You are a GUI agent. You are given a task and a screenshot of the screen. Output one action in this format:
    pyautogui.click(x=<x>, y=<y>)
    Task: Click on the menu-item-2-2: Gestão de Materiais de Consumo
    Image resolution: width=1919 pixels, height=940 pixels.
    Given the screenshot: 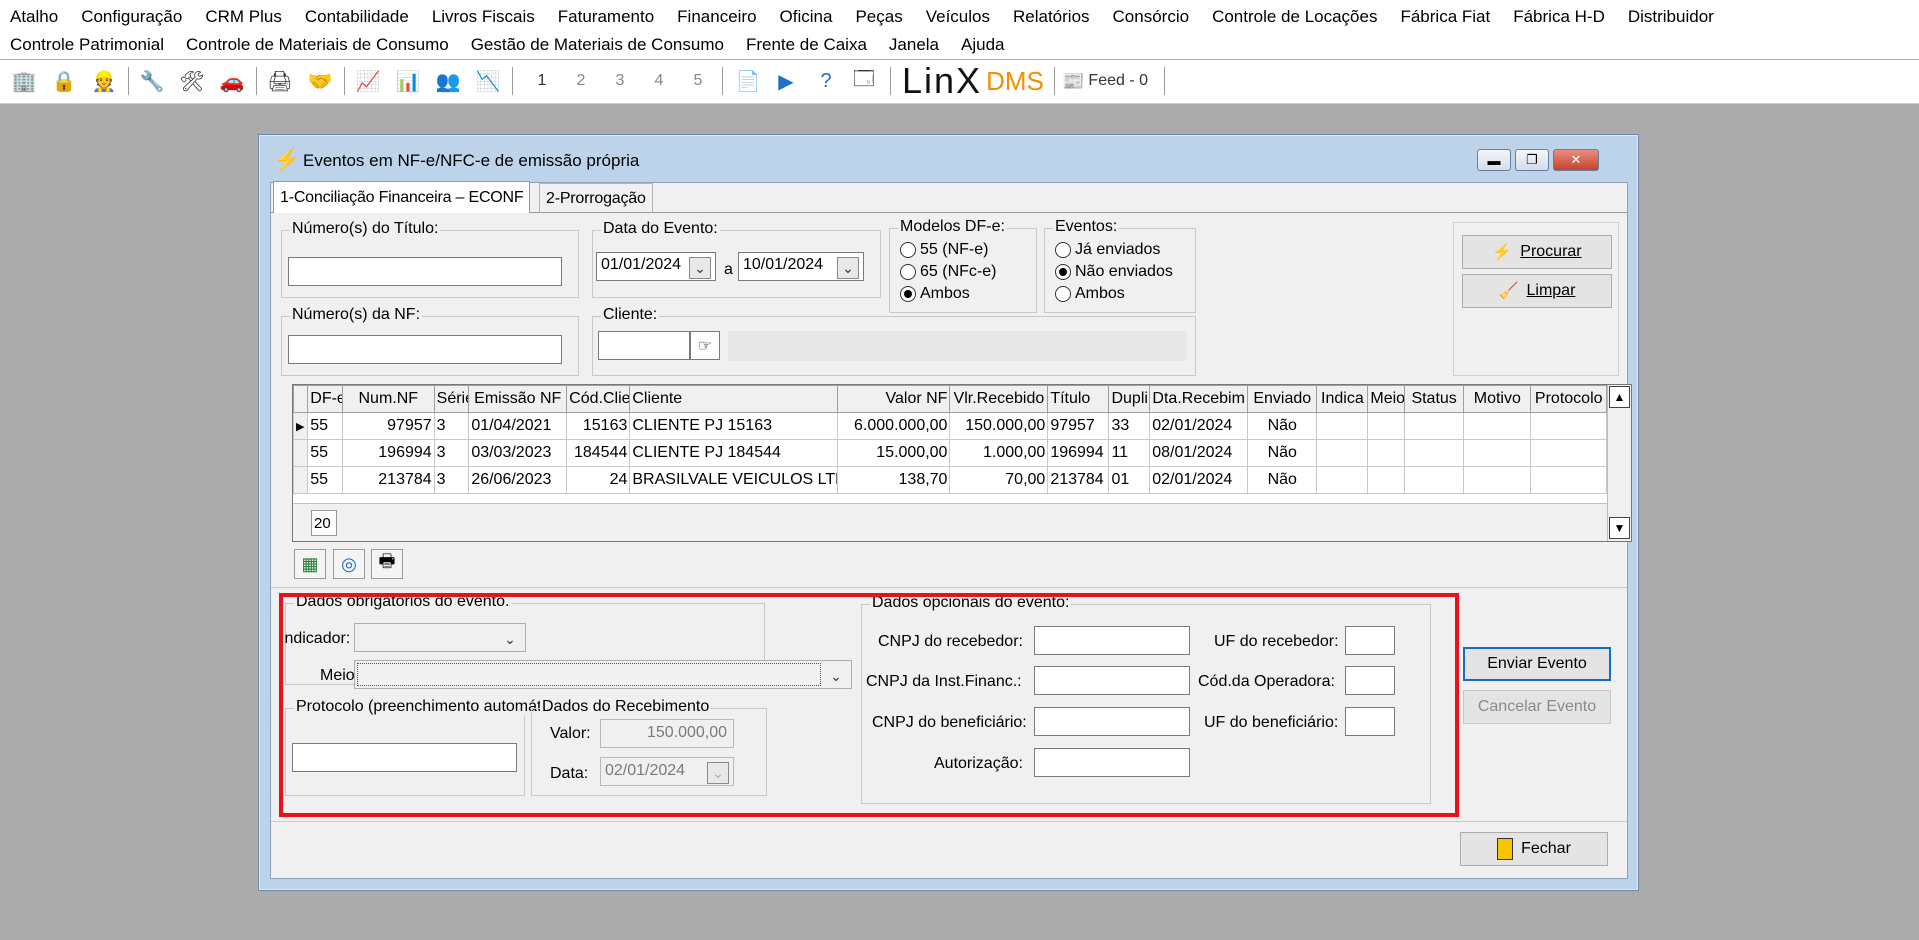 What is the action you would take?
    pyautogui.click(x=597, y=45)
    